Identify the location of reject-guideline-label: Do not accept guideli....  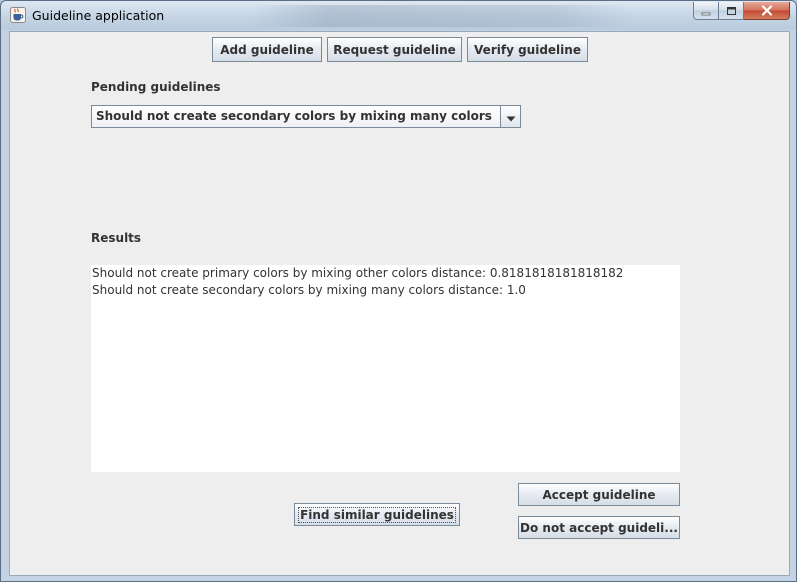
(599, 527).